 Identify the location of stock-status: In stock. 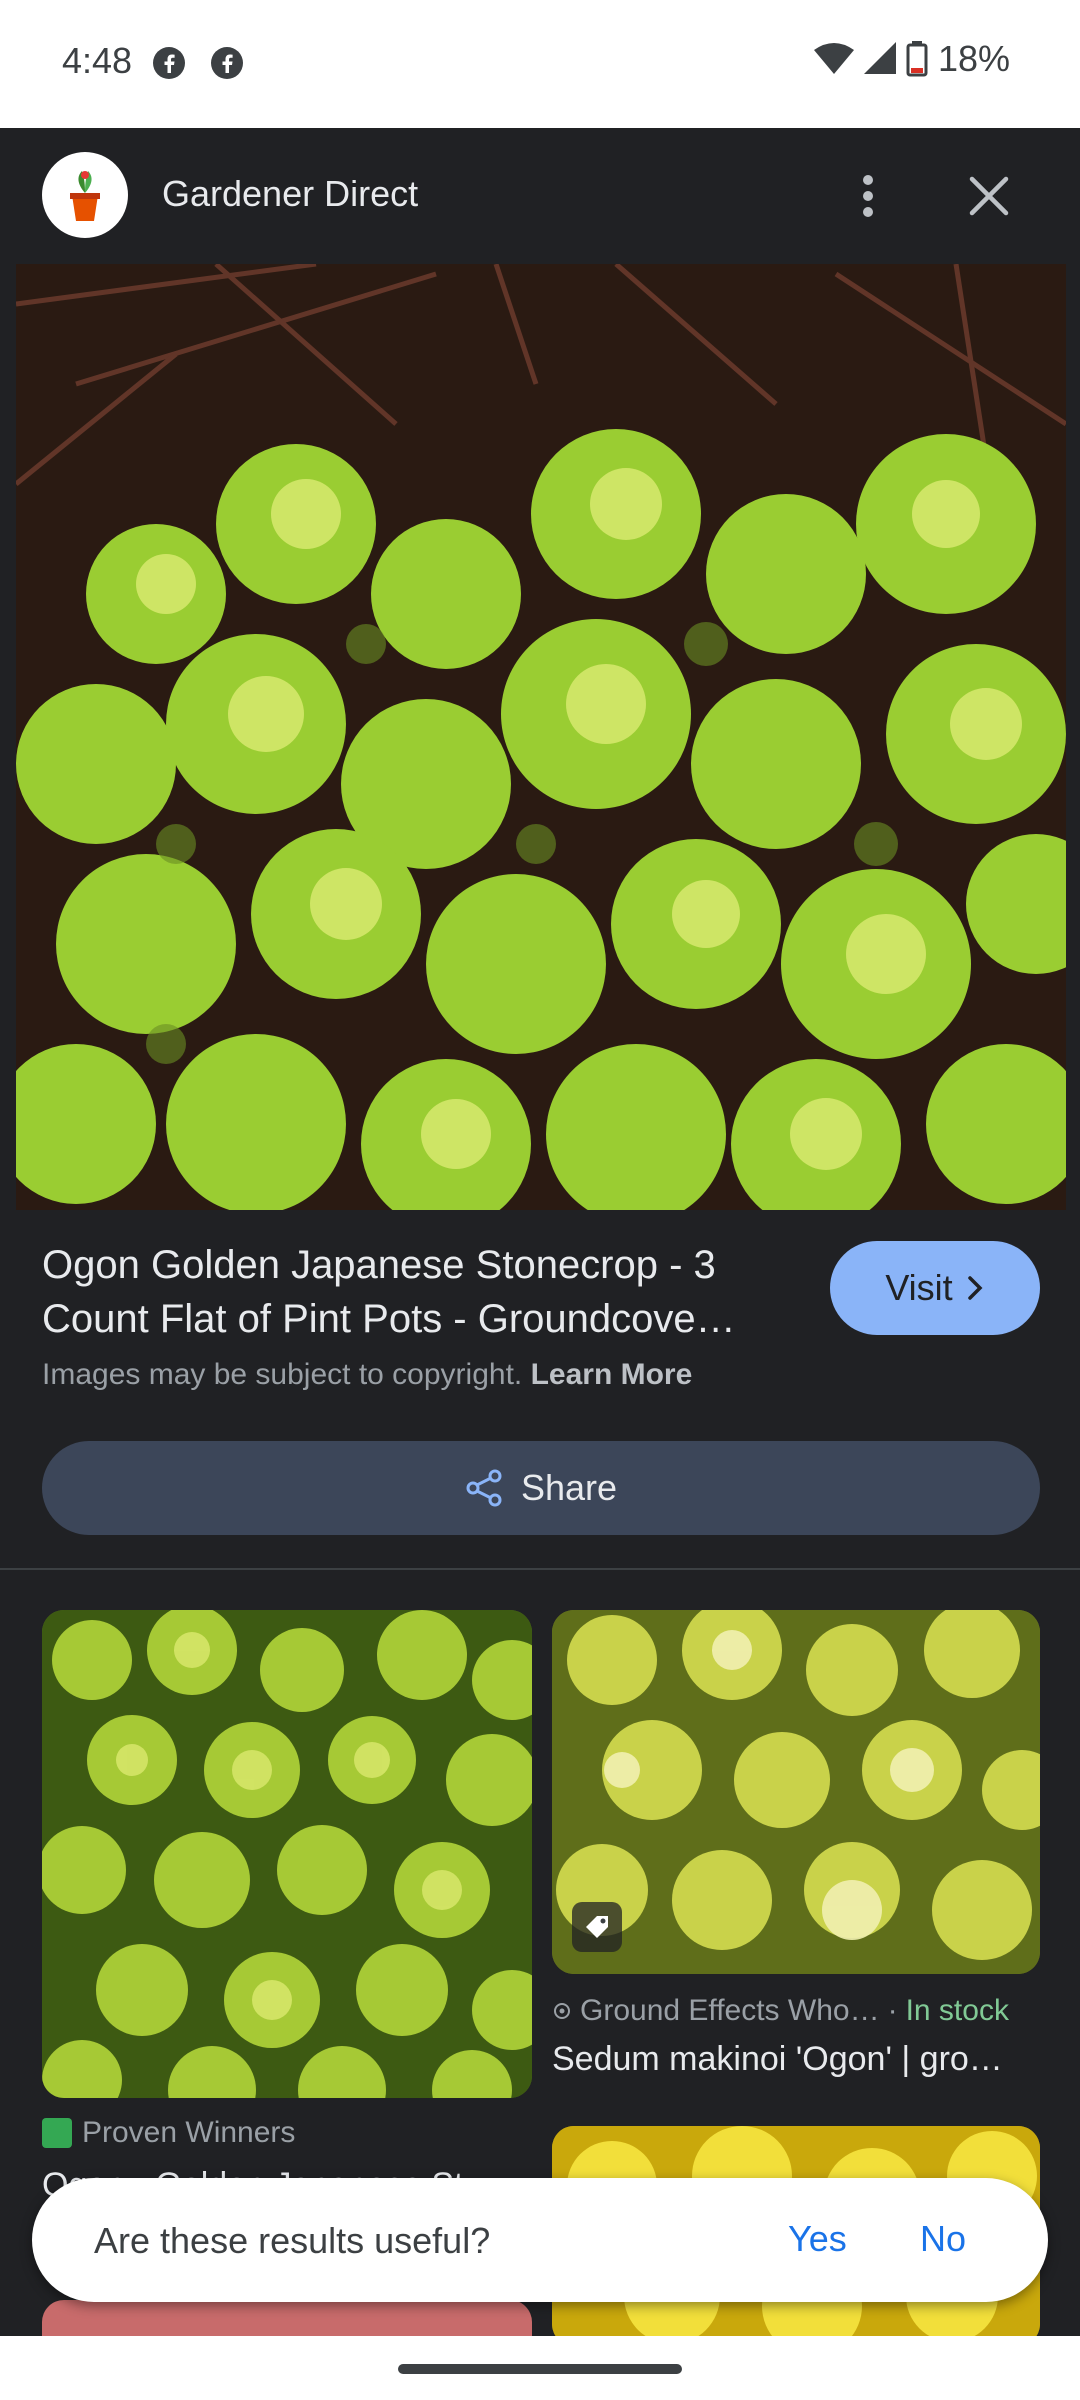
(957, 2010).